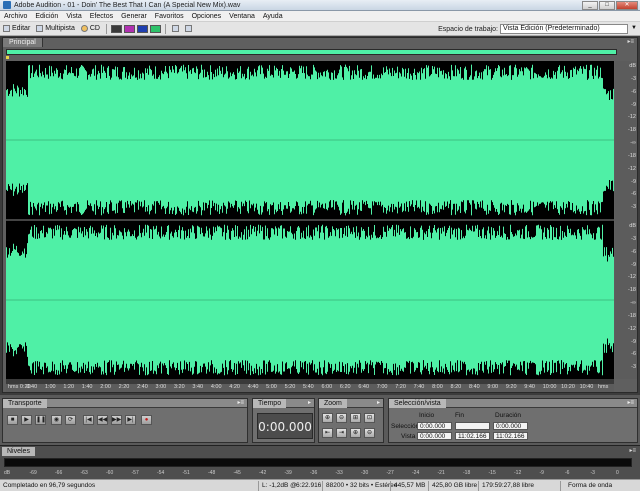 The height and width of the screenshot is (491, 640). I want to click on multitrack-icon, so click(40, 28).